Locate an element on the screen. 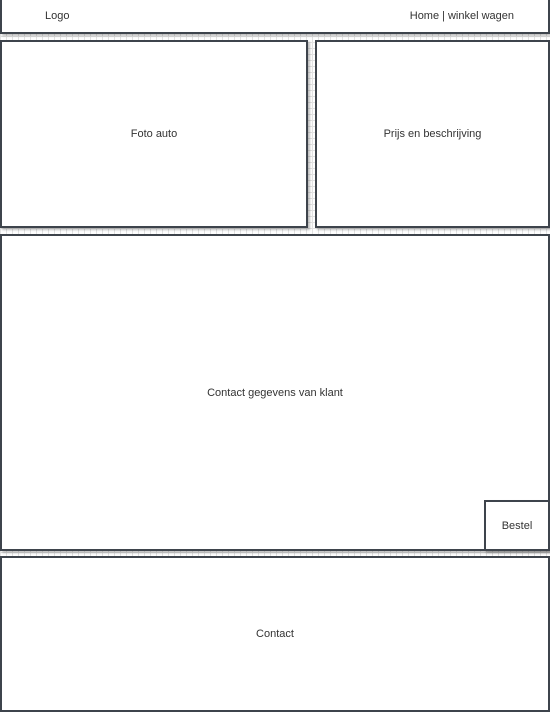 The height and width of the screenshot is (712, 550). customer-contact-label: Contact gegevens van klant is located at coordinates (275, 392).